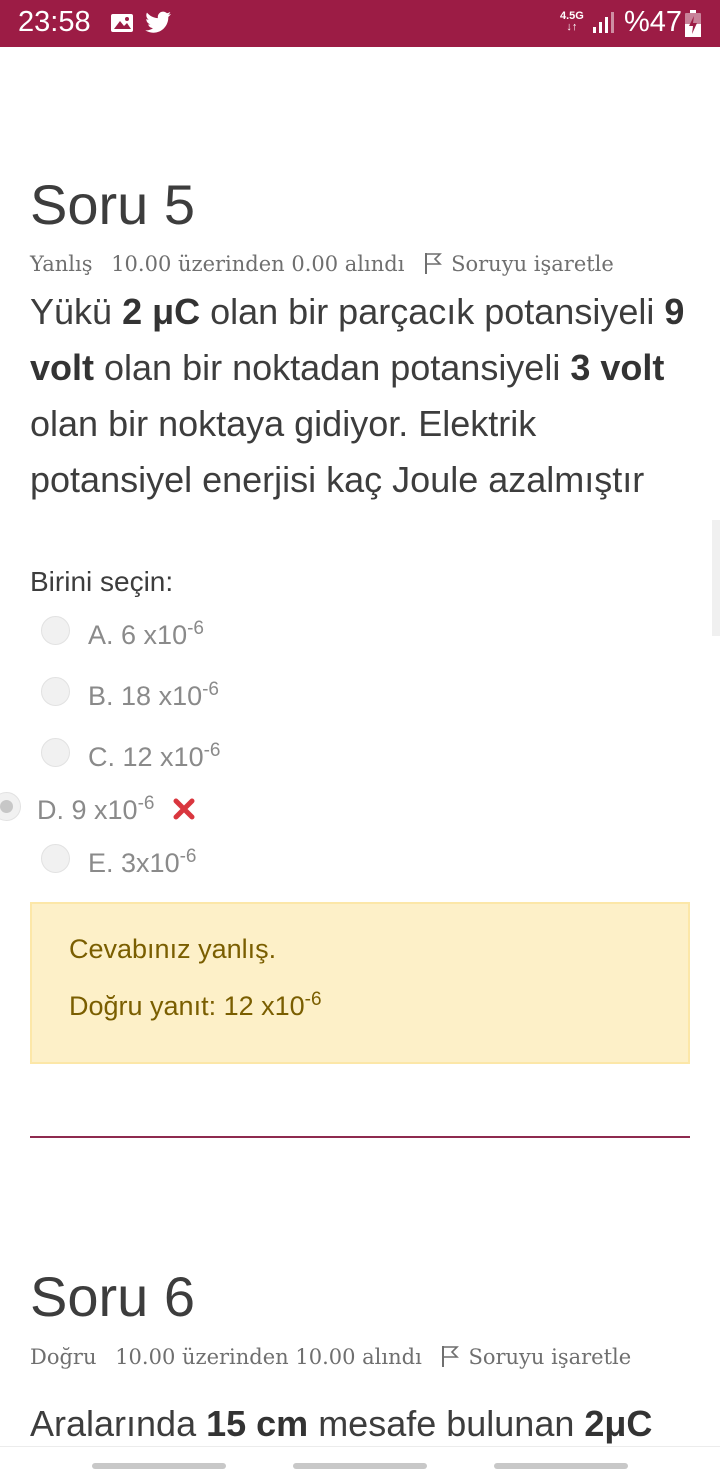  What do you see at coordinates (54, 22) in the screenshot?
I see `status-time: 23:58` at bounding box center [54, 22].